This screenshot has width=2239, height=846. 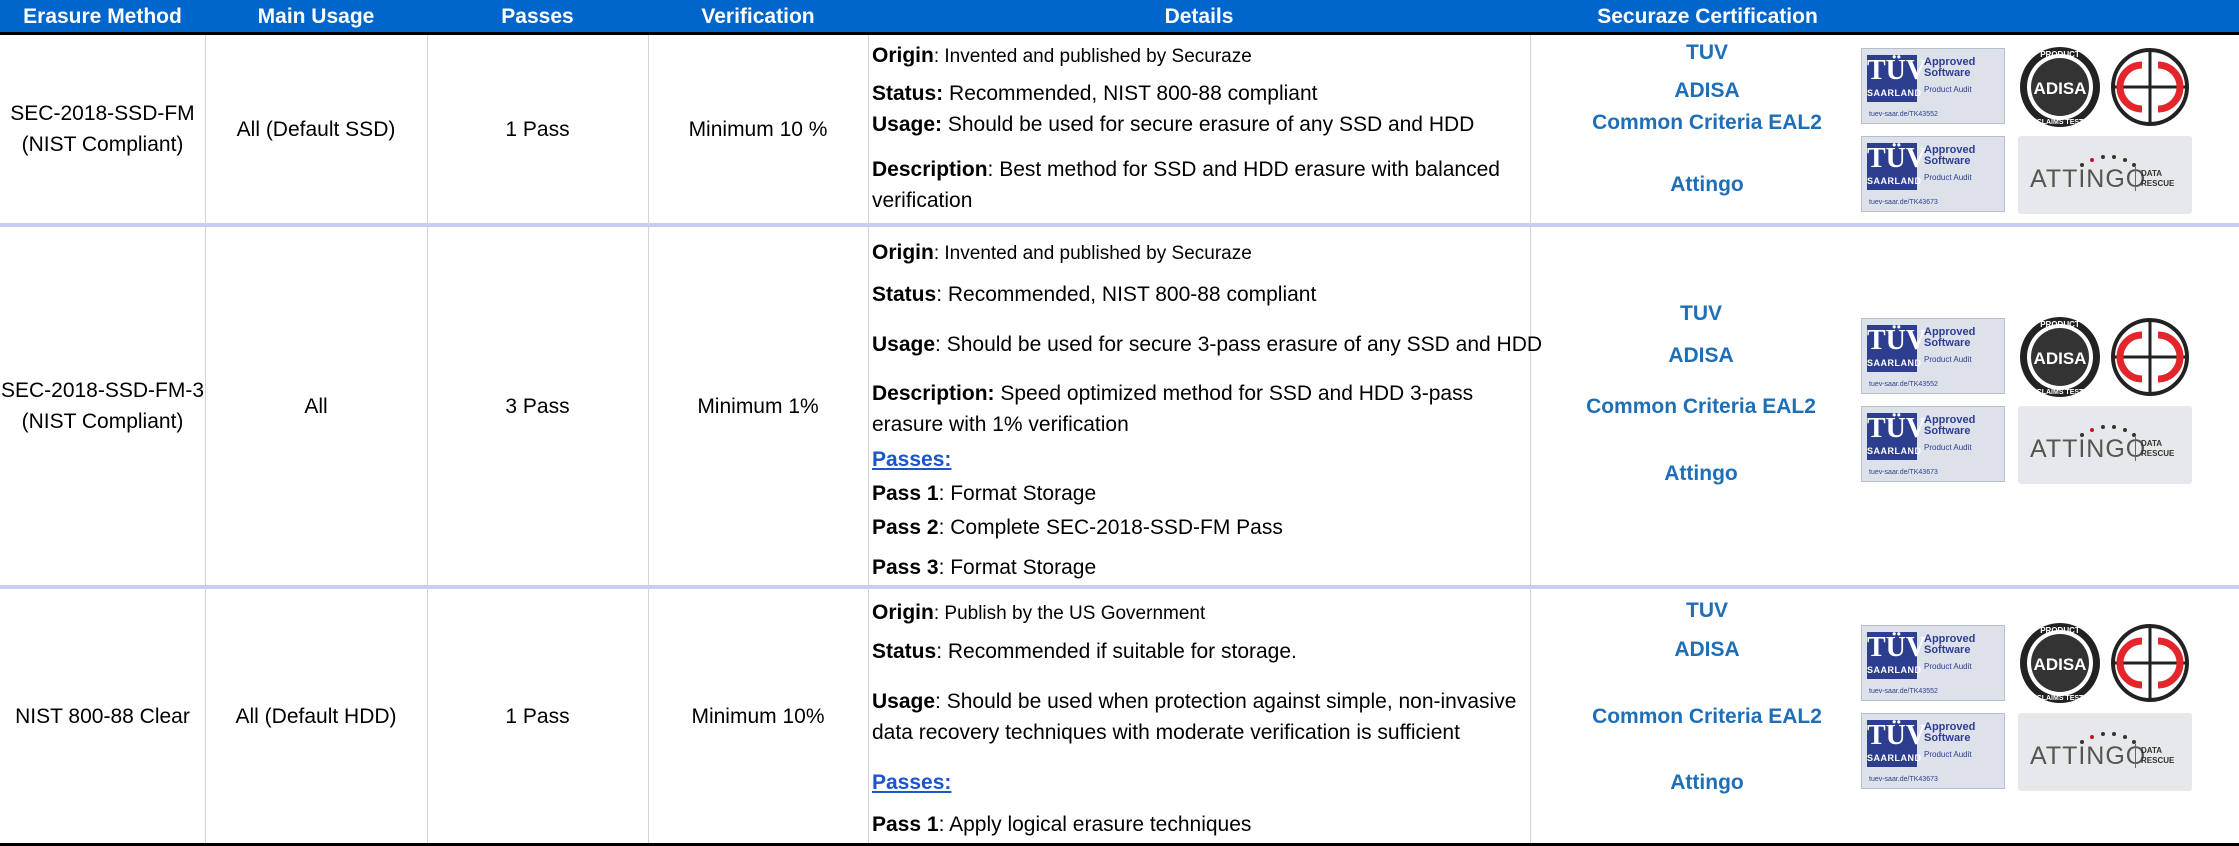 I want to click on cell-main-usage: All (Default HDD), so click(x=316, y=716).